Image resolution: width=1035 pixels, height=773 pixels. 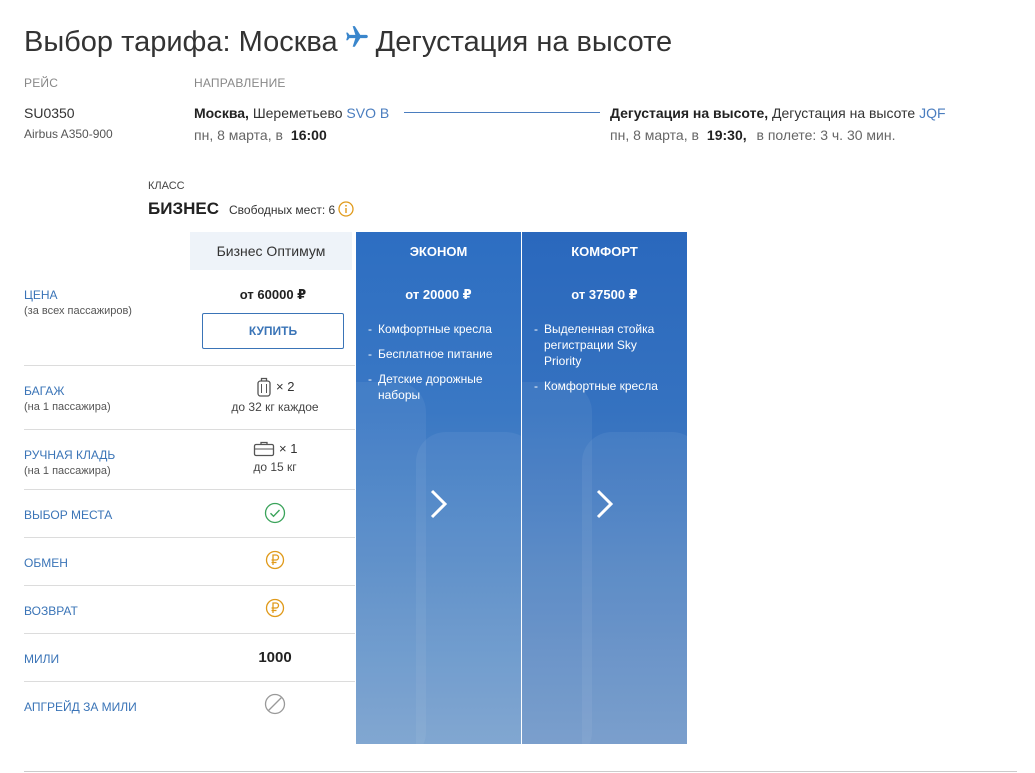 I want to click on bottom-divider, so click(x=520, y=771).